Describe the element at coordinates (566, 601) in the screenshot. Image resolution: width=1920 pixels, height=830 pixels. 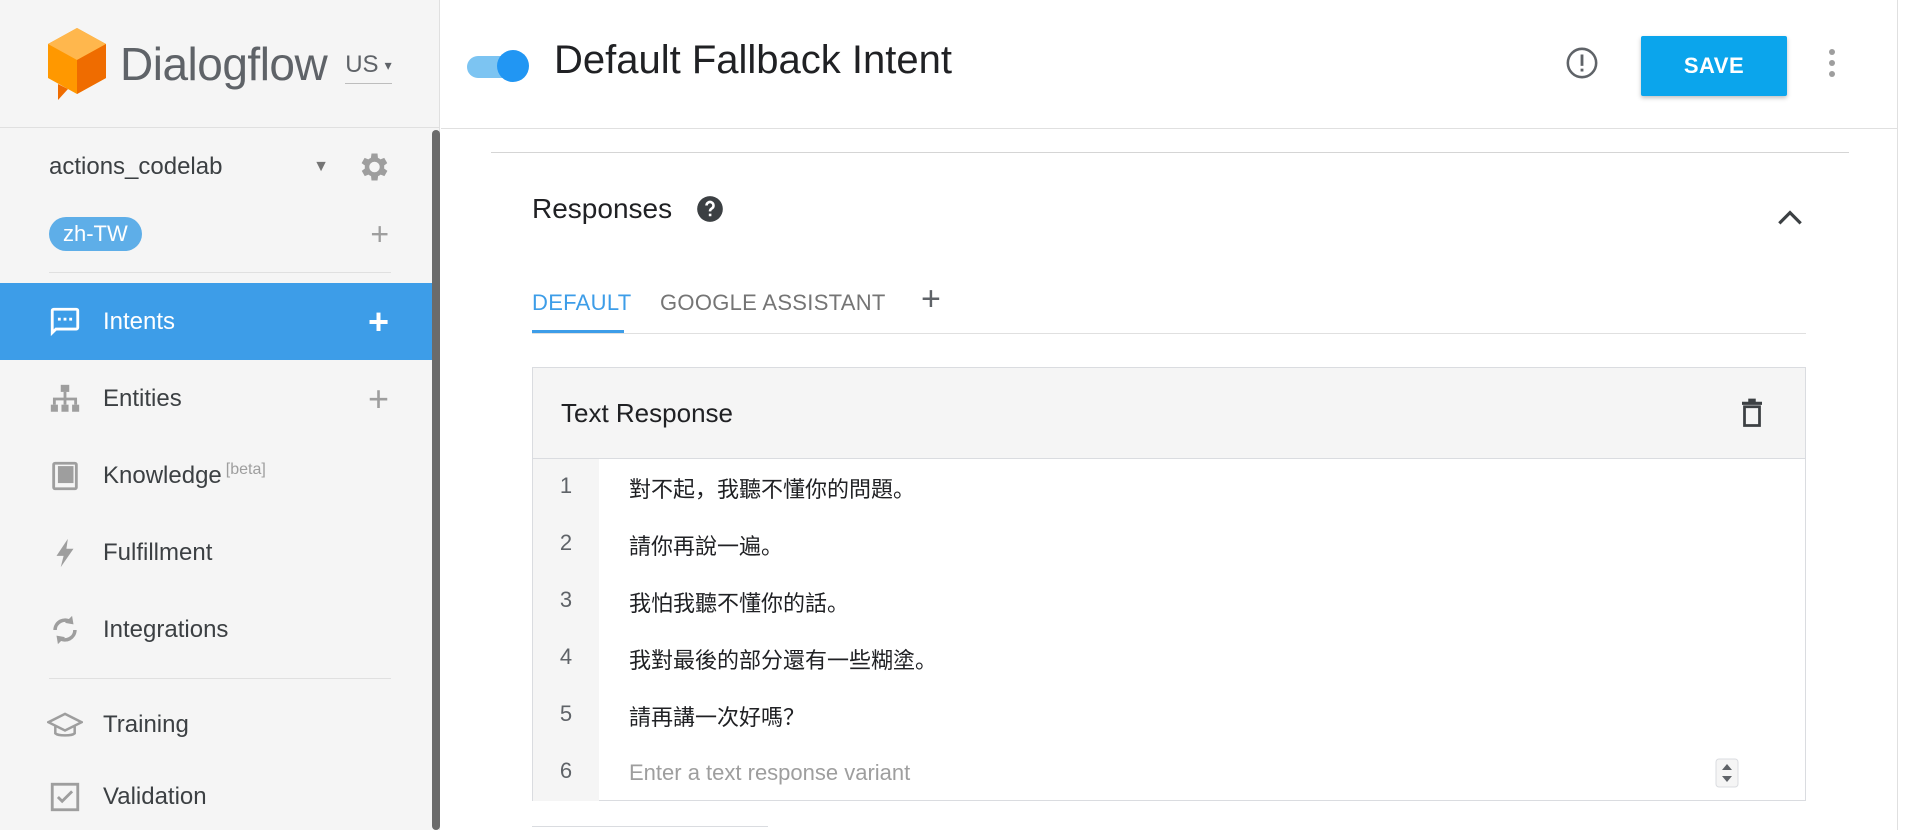
I see `row-number: 3` at that location.